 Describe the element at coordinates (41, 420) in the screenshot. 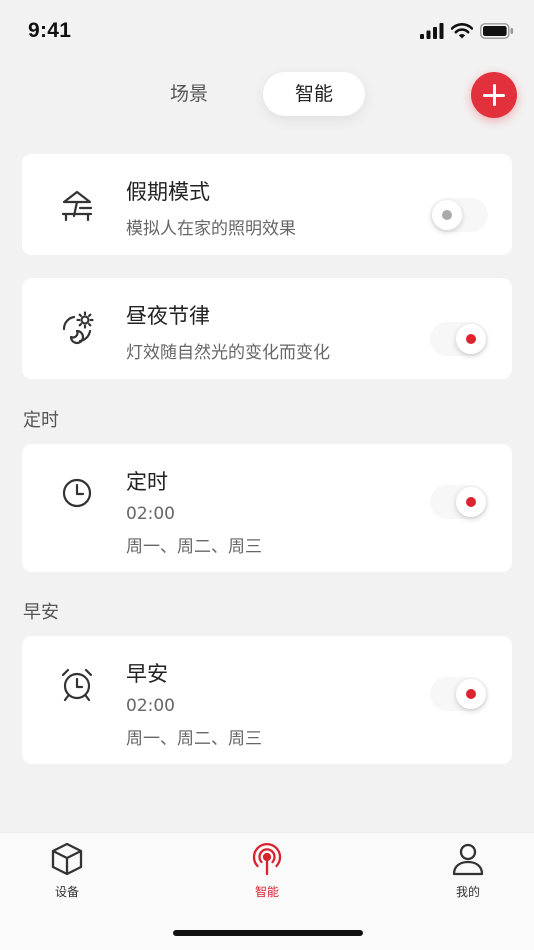

I see `section-label-timer: 定时` at that location.